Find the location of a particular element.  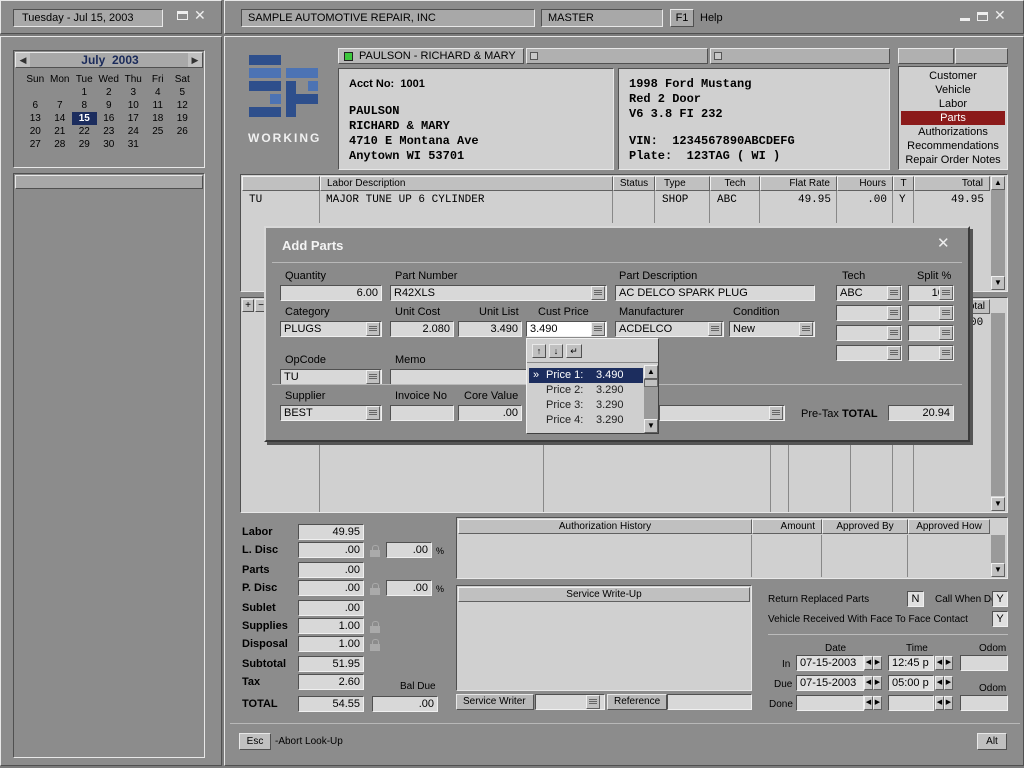

condition-list-icon is located at coordinates (806, 329).